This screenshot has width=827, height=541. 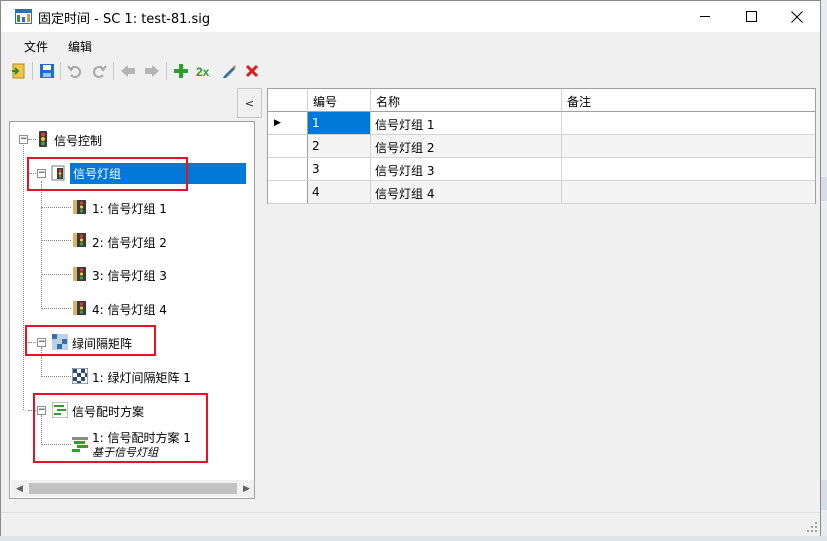 What do you see at coordinates (410, 16) in the screenshot?
I see `title-bar: 固定时间 - SC 1: test-81.sig` at bounding box center [410, 16].